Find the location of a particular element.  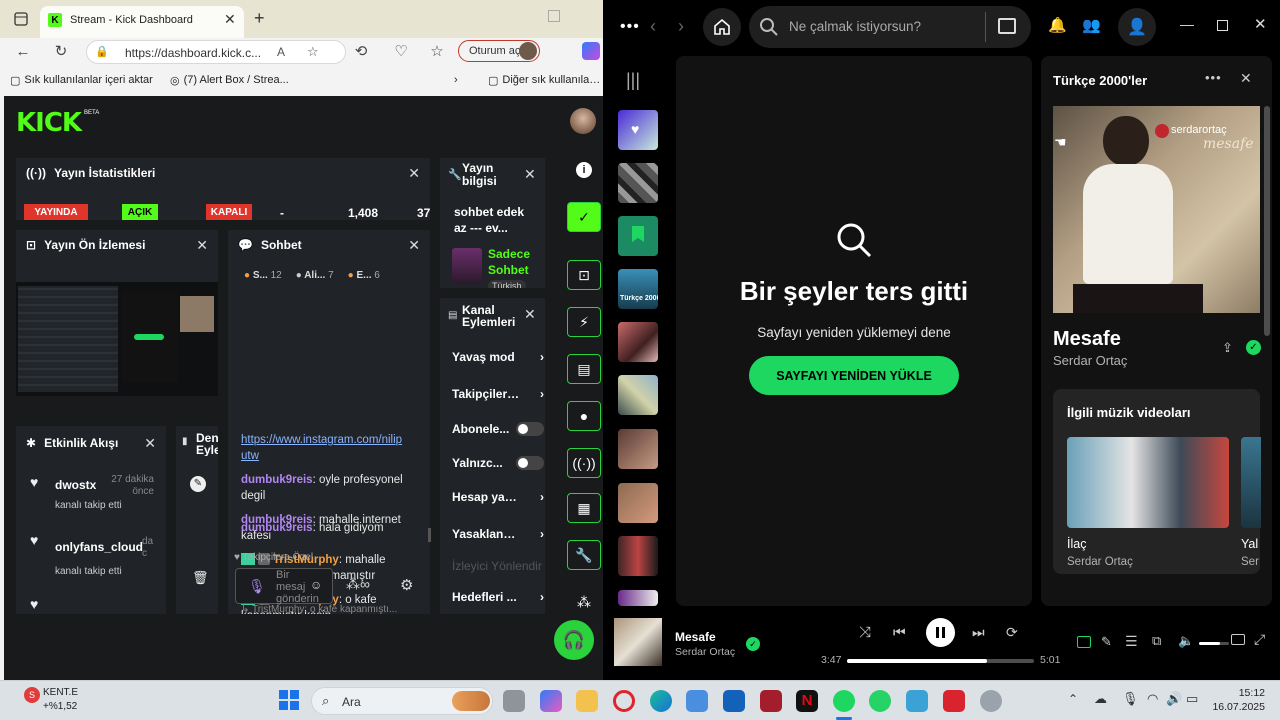

tag-chip: Türkish is located at coordinates (507, 284).